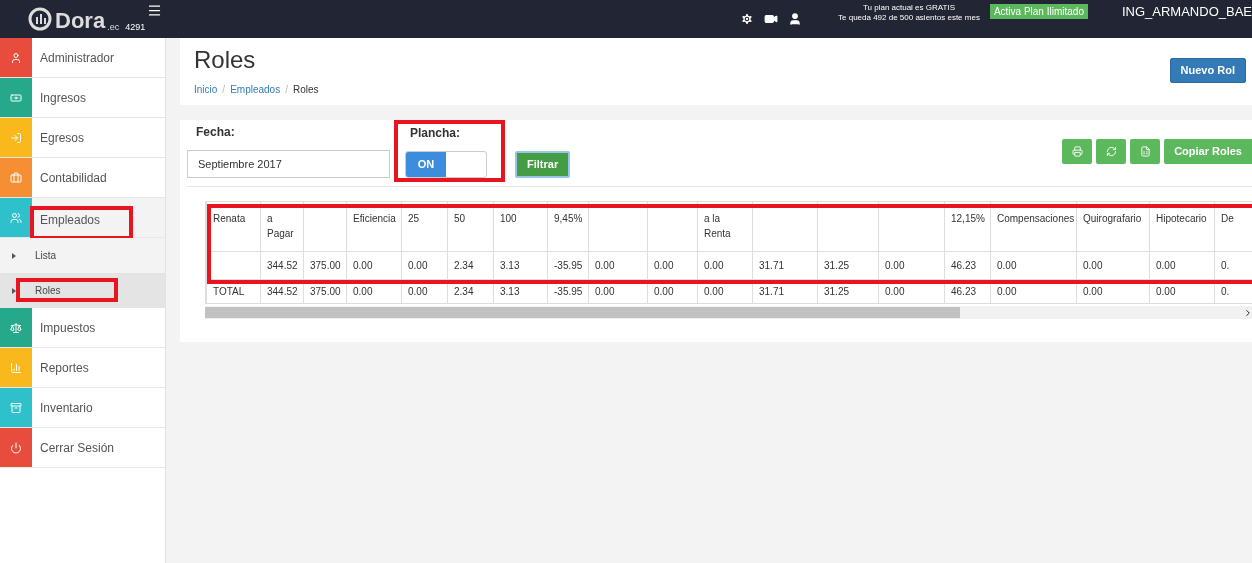 This screenshot has width=1252, height=563. What do you see at coordinates (98, 57) in the screenshot?
I see `sidebar-item: Administrador` at bounding box center [98, 57].